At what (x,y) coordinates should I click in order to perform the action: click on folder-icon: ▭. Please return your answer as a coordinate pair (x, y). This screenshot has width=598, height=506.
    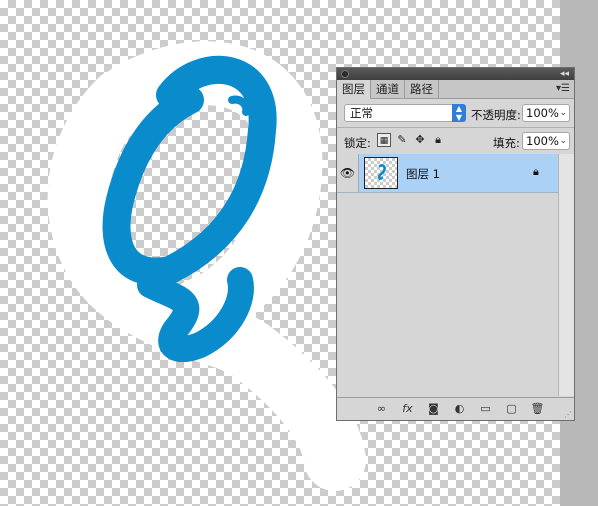
    Looking at the image, I should click on (485, 408).